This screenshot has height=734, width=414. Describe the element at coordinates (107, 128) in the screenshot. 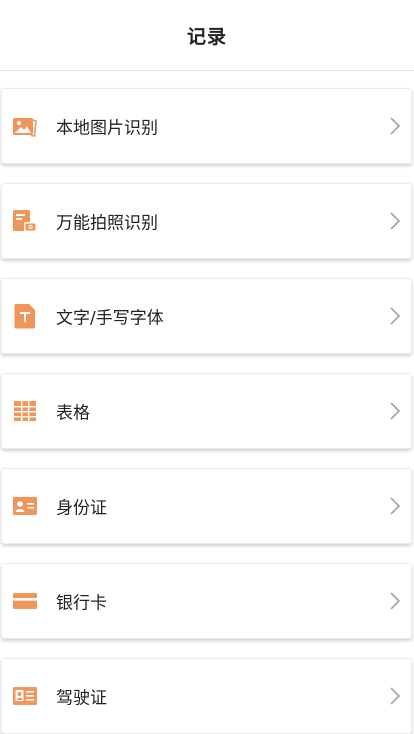

I see `list-item-label: 本地图片识别` at that location.